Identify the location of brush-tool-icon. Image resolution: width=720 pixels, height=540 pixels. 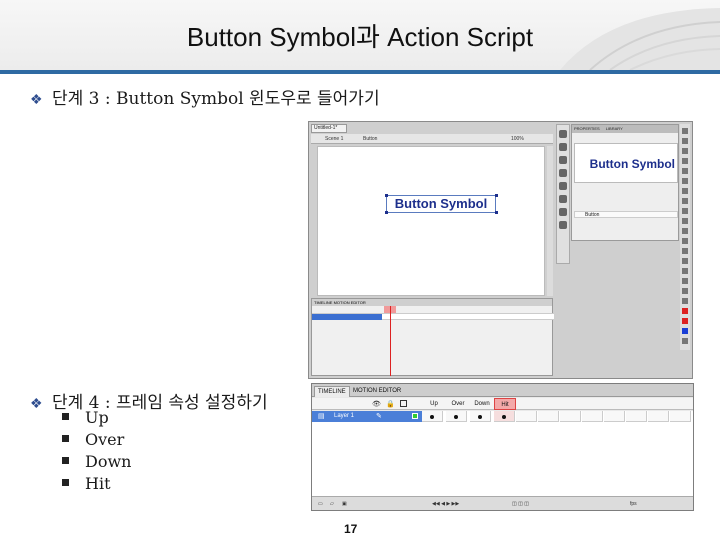
(685, 231).